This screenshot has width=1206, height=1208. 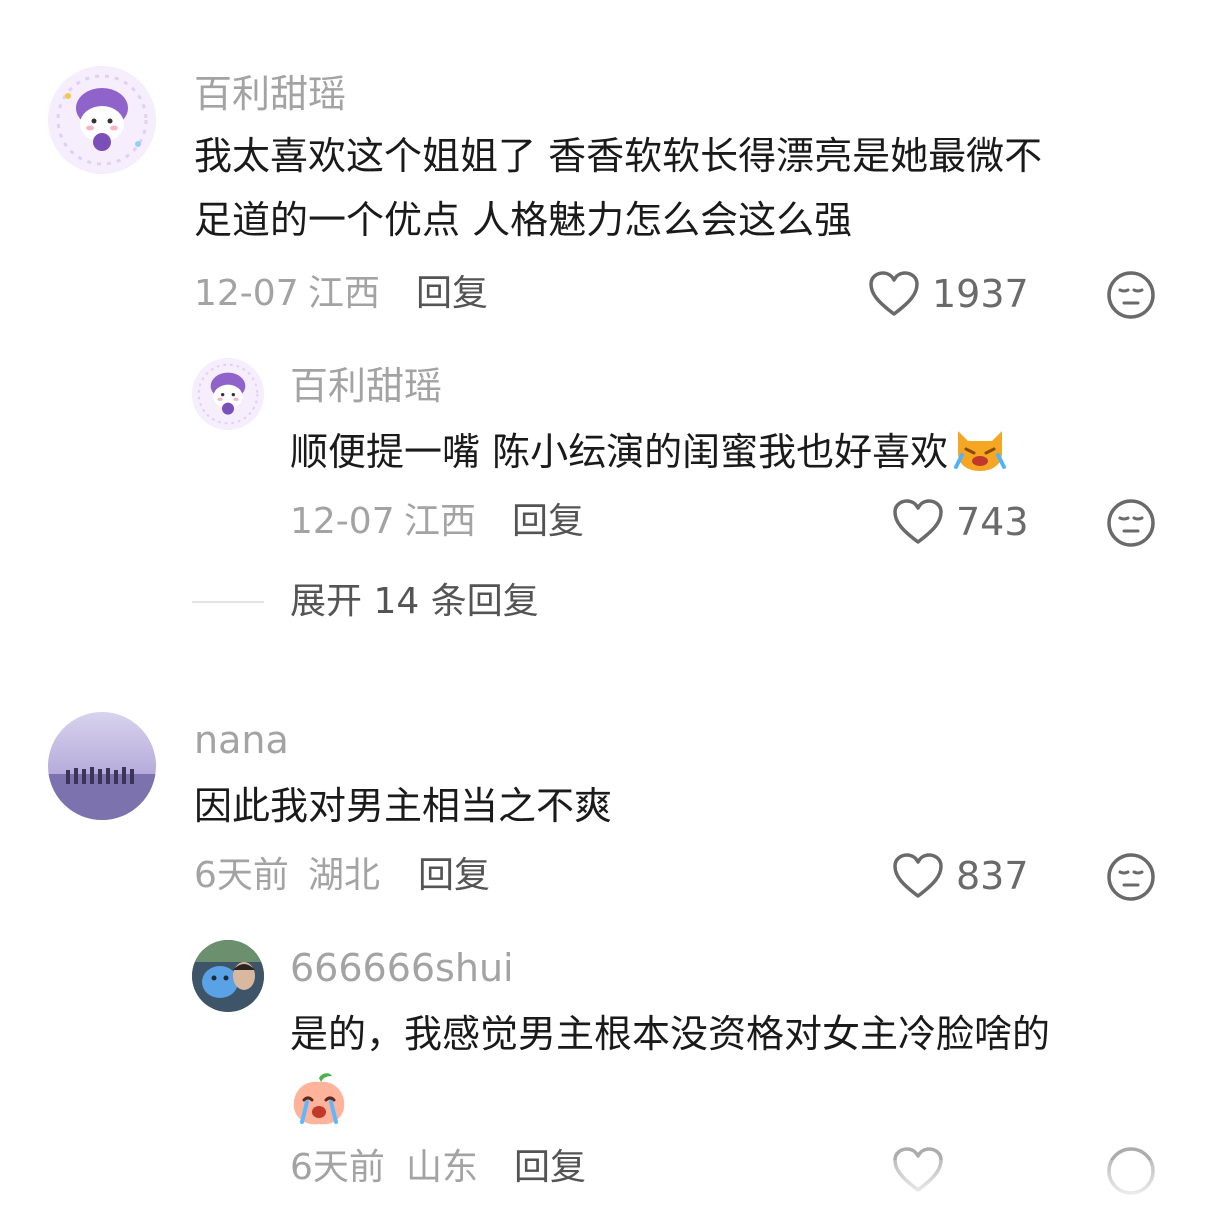 What do you see at coordinates (241, 740) in the screenshot?
I see `username: nana` at bounding box center [241, 740].